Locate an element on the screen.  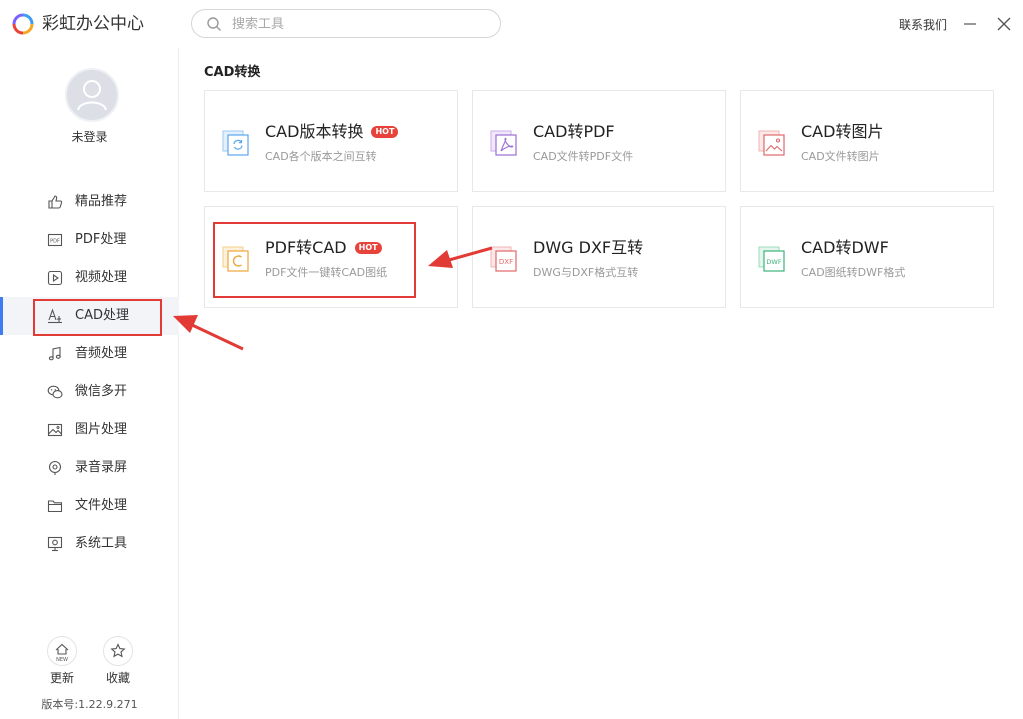
sidebar-item-label: 视频处理 is located at coordinates (101, 277).